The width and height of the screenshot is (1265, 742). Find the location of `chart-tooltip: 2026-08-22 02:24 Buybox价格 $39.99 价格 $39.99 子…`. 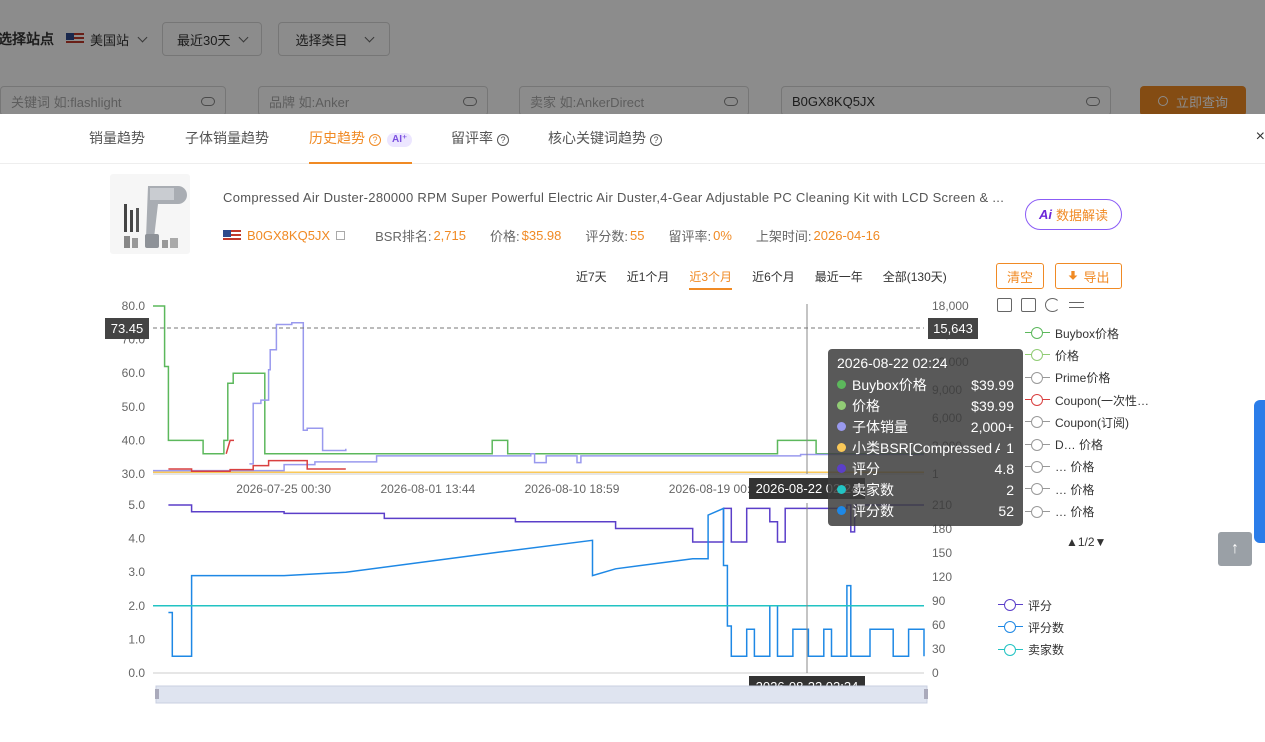

chart-tooltip: 2026-08-22 02:24 Buybox价格 $39.99 价格 $39.99 子… is located at coordinates (925, 437).